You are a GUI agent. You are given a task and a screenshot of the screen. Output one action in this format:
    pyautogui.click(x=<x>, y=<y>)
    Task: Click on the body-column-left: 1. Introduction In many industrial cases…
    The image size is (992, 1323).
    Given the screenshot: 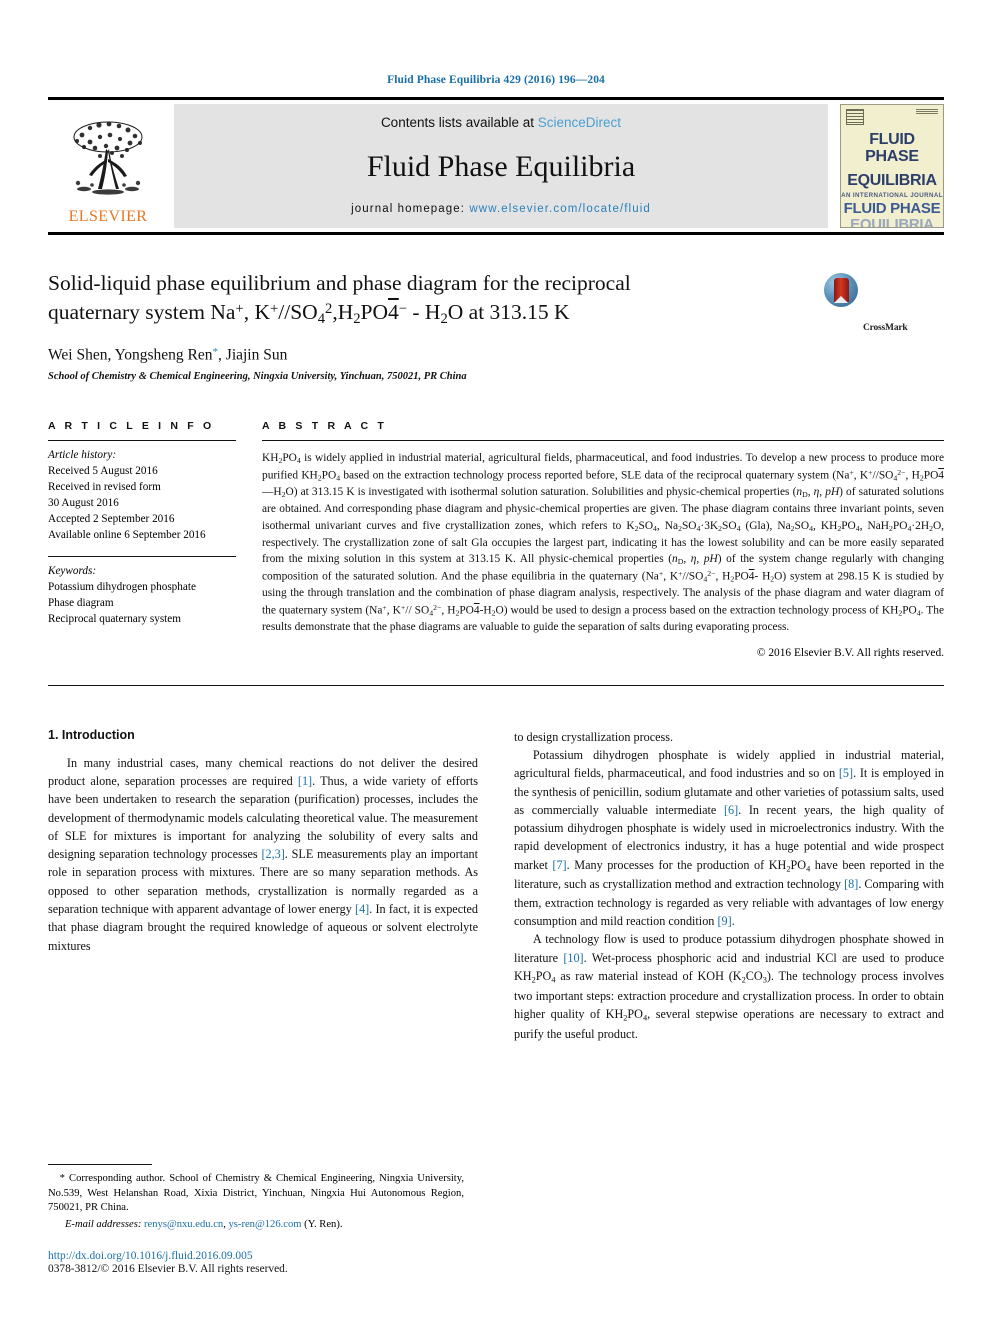 What is the action you would take?
    pyautogui.click(x=263, y=885)
    